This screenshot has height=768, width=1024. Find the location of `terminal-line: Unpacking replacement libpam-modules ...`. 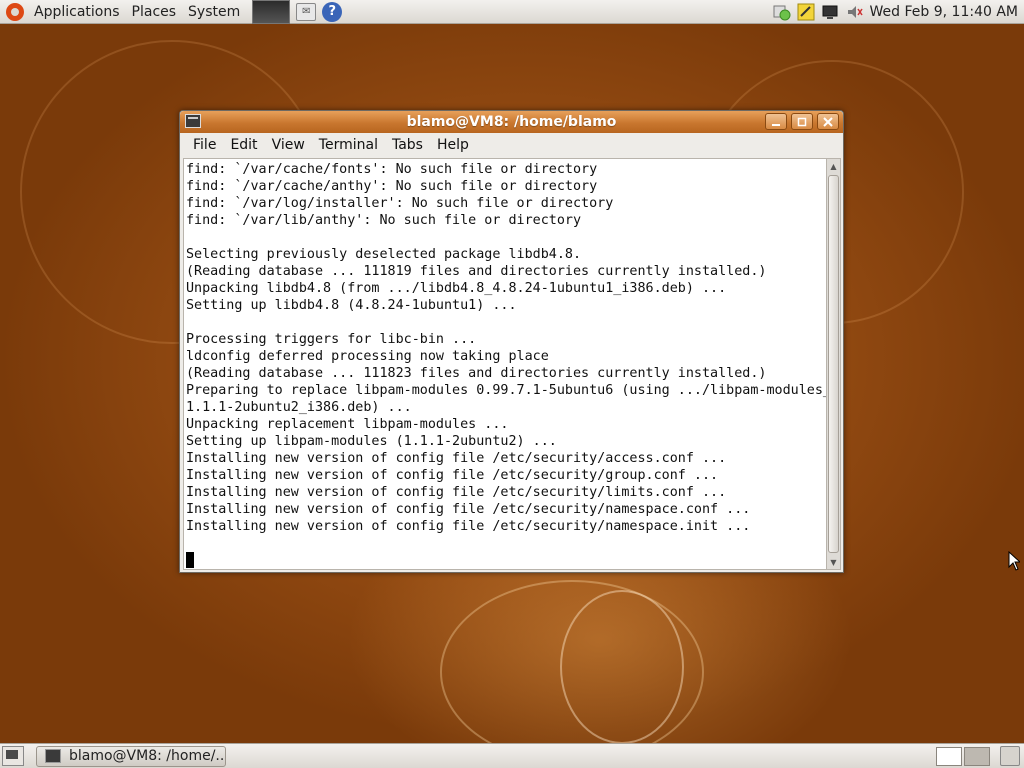

terminal-line: Unpacking replacement libpam-modules ... is located at coordinates (347, 424).